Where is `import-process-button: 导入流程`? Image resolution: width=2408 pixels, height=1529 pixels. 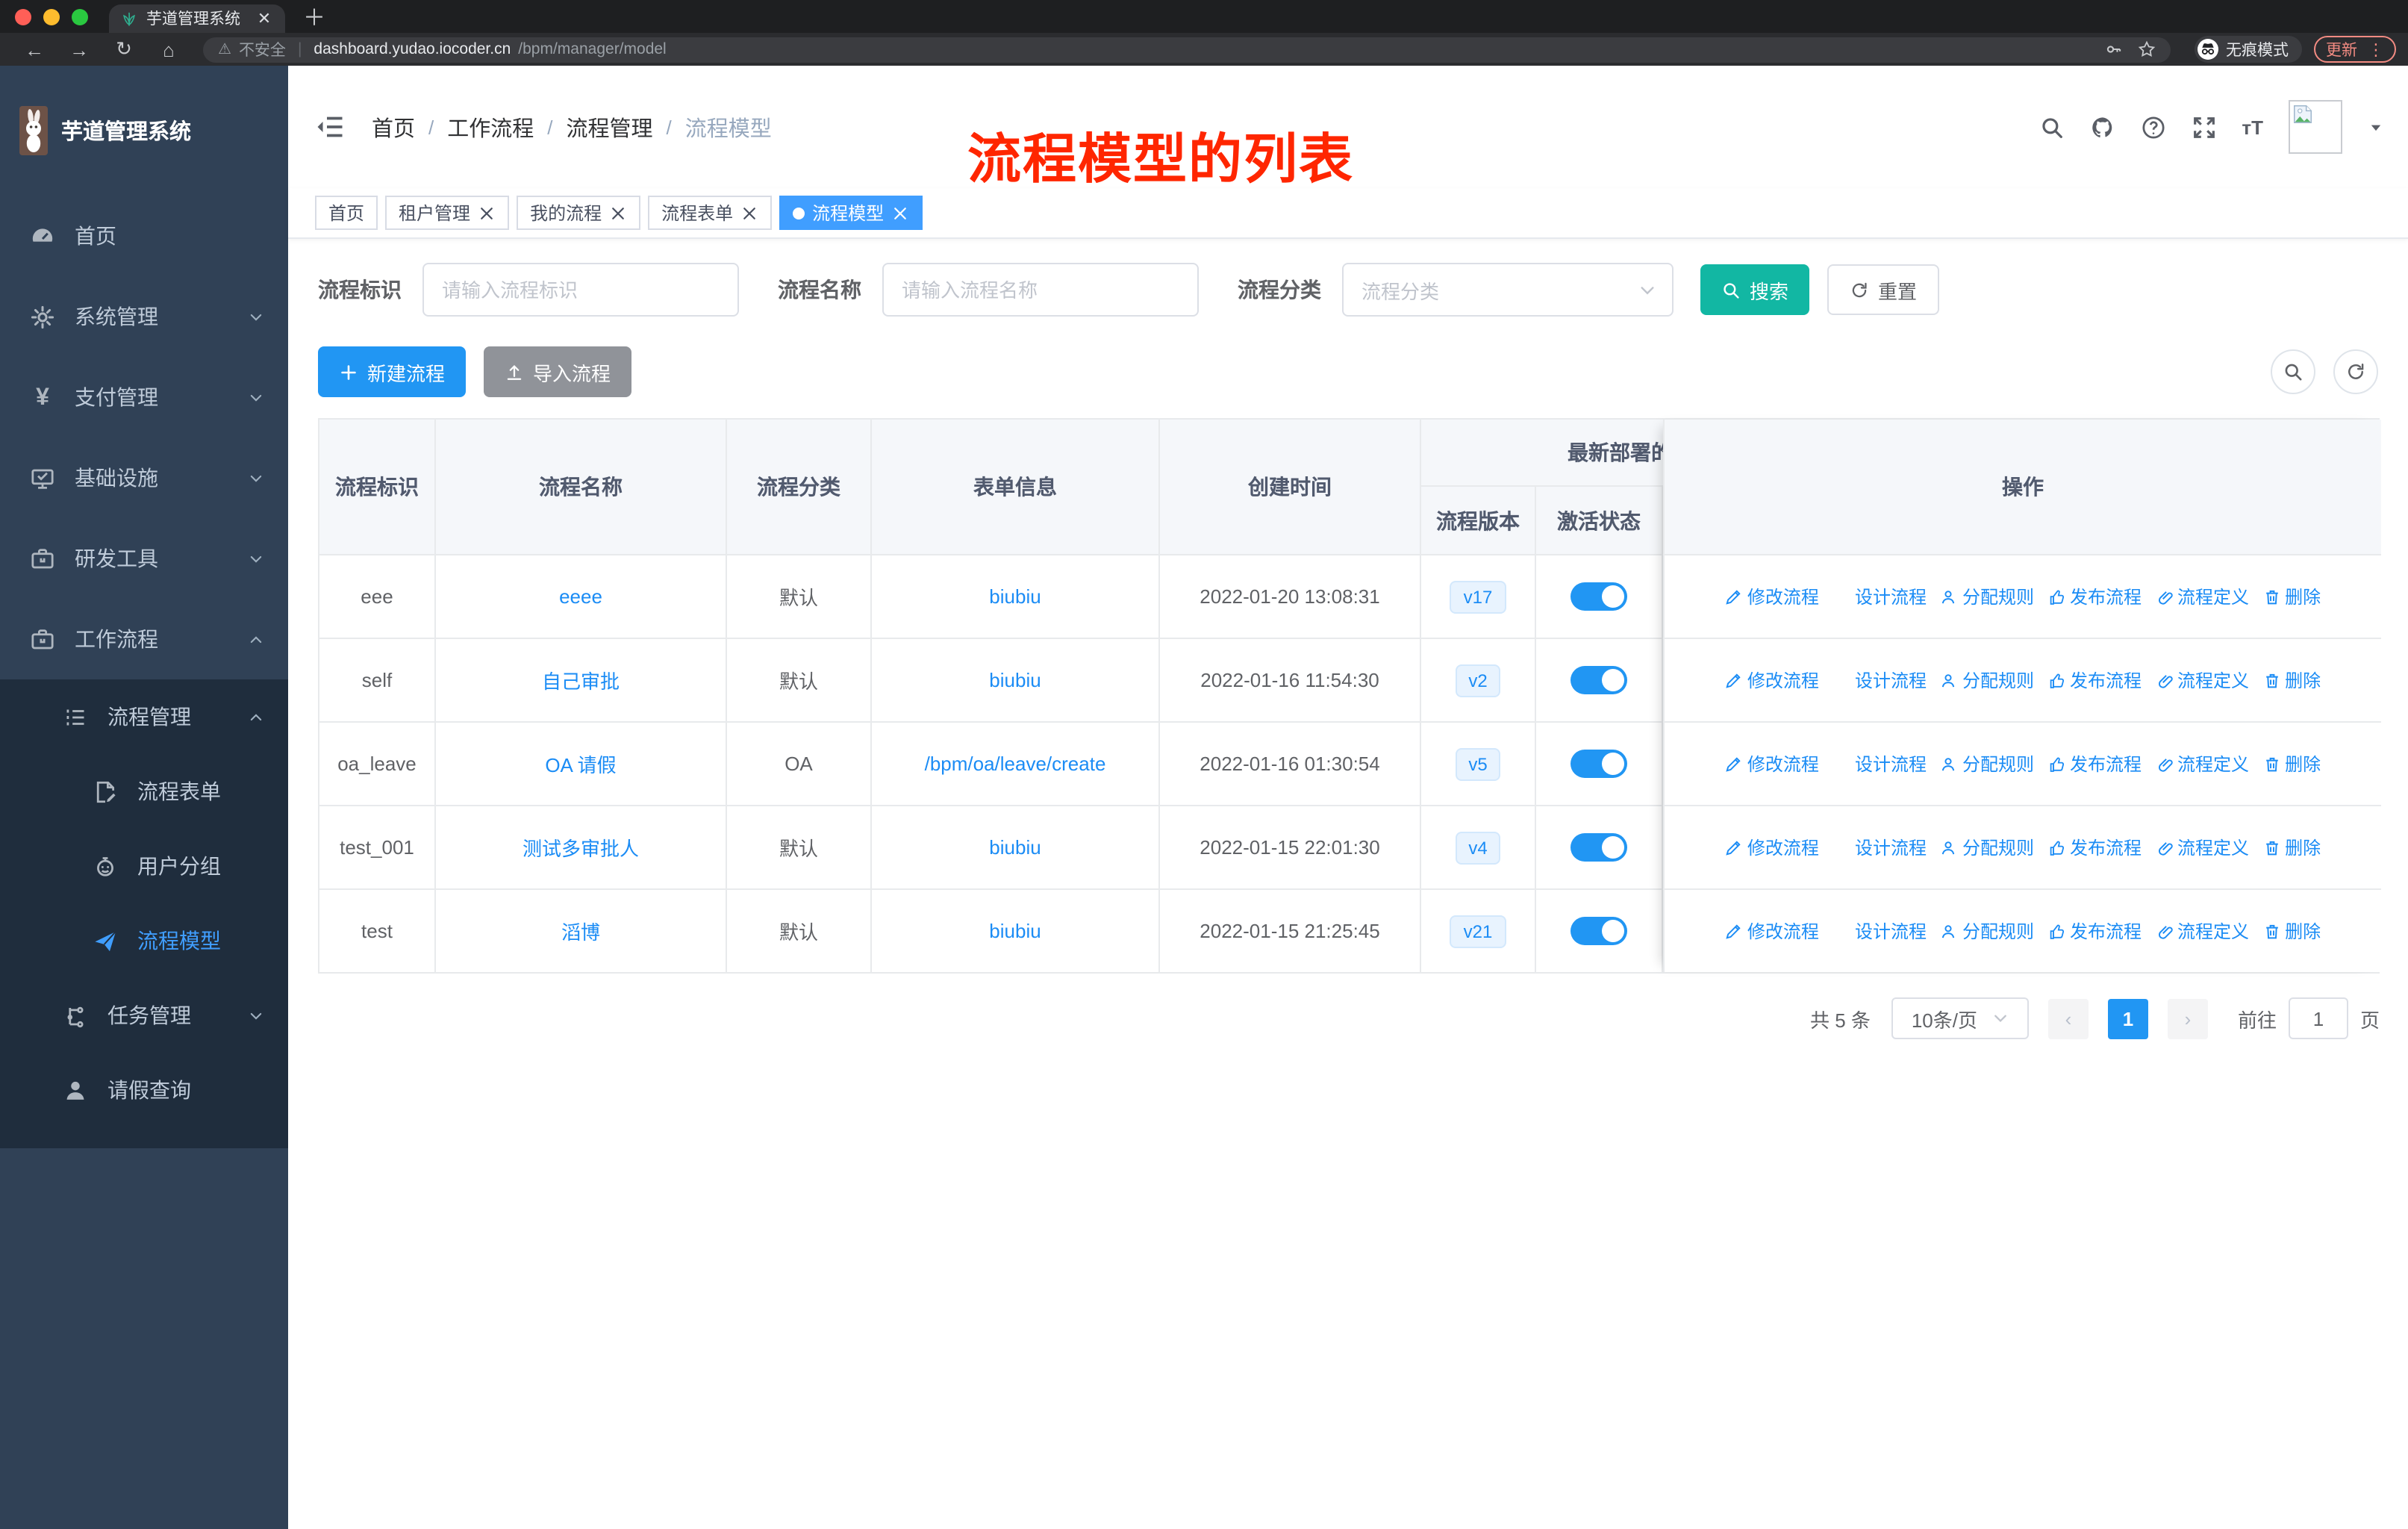 import-process-button: 导入流程 is located at coordinates (558, 371).